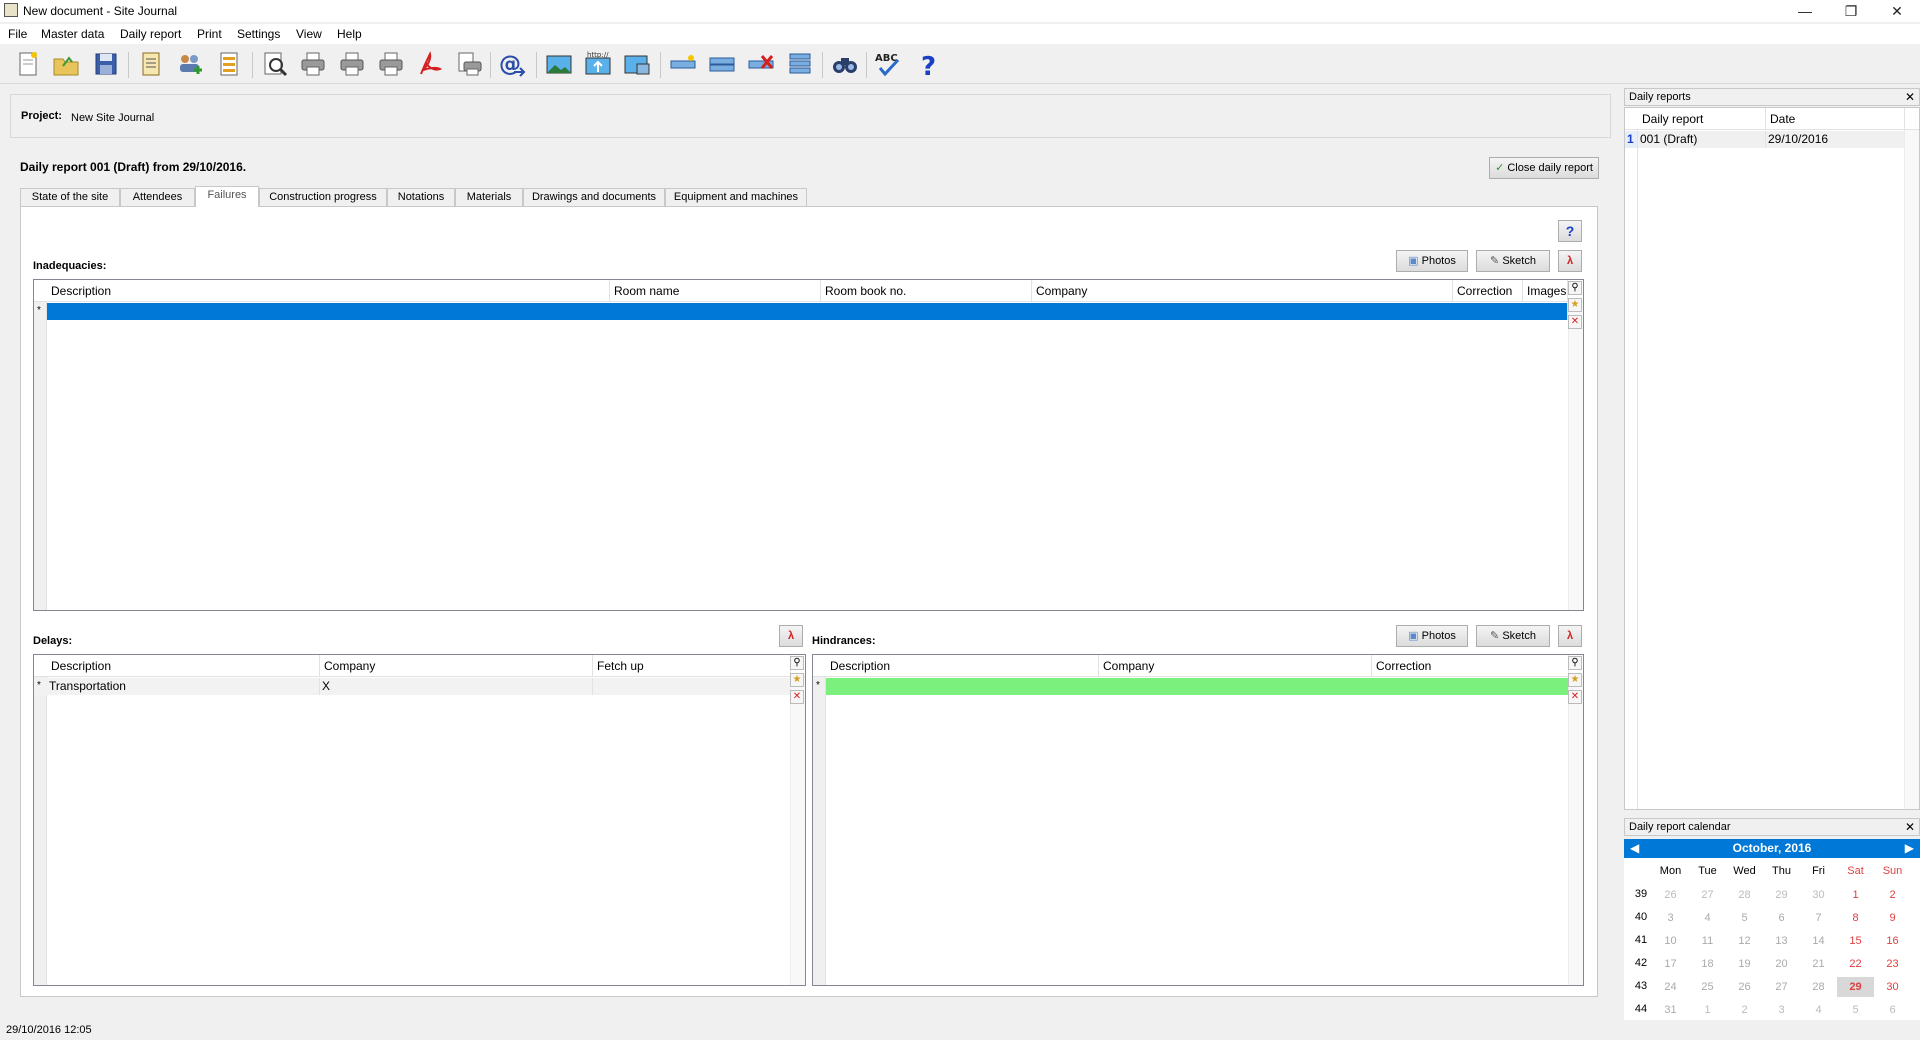 The image size is (1920, 1040). What do you see at coordinates (1570, 231) in the screenshot?
I see `help-button: ?` at bounding box center [1570, 231].